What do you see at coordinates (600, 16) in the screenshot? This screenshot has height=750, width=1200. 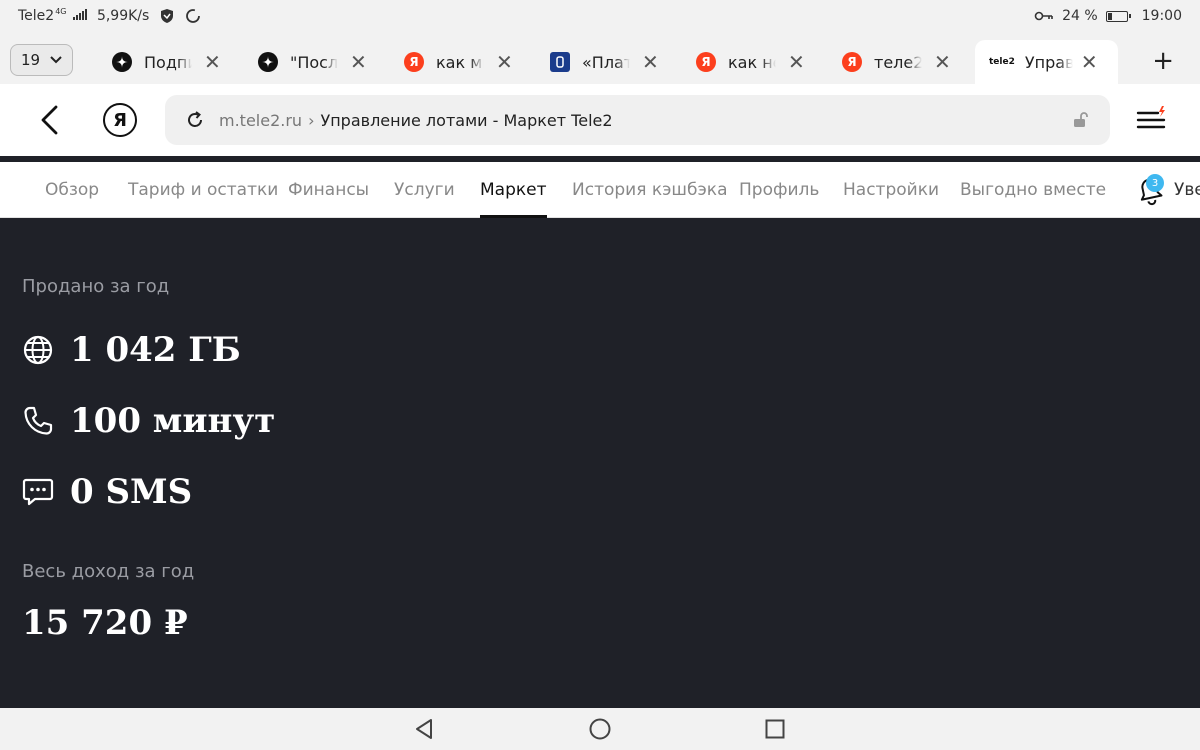 I see `status-bar: Tele24G 5,99K/s 24 % 19:00` at bounding box center [600, 16].